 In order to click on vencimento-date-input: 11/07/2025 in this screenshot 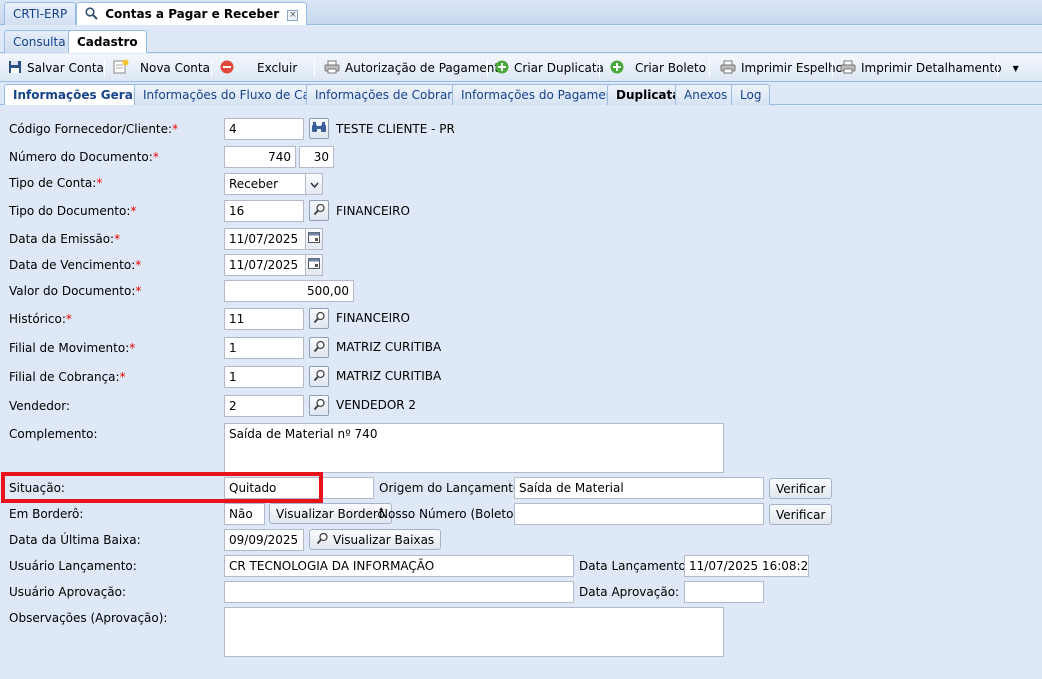, I will do `click(265, 265)`.